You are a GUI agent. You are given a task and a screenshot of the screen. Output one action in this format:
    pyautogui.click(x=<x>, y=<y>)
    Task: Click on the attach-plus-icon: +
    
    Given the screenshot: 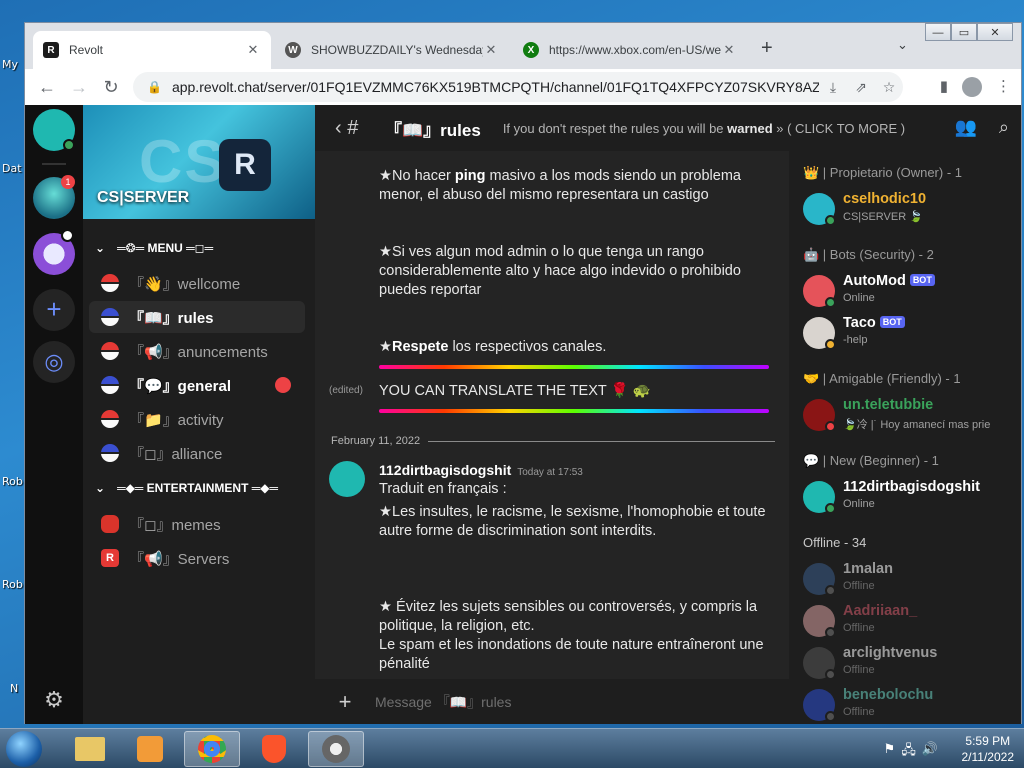 What is the action you would take?
    pyautogui.click(x=345, y=702)
    